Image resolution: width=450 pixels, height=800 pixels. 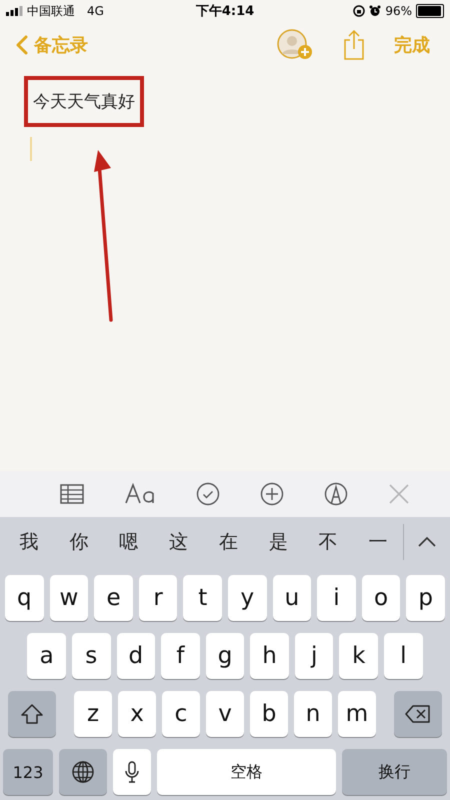 I want to click on chevron-left-icon, so click(x=22, y=45).